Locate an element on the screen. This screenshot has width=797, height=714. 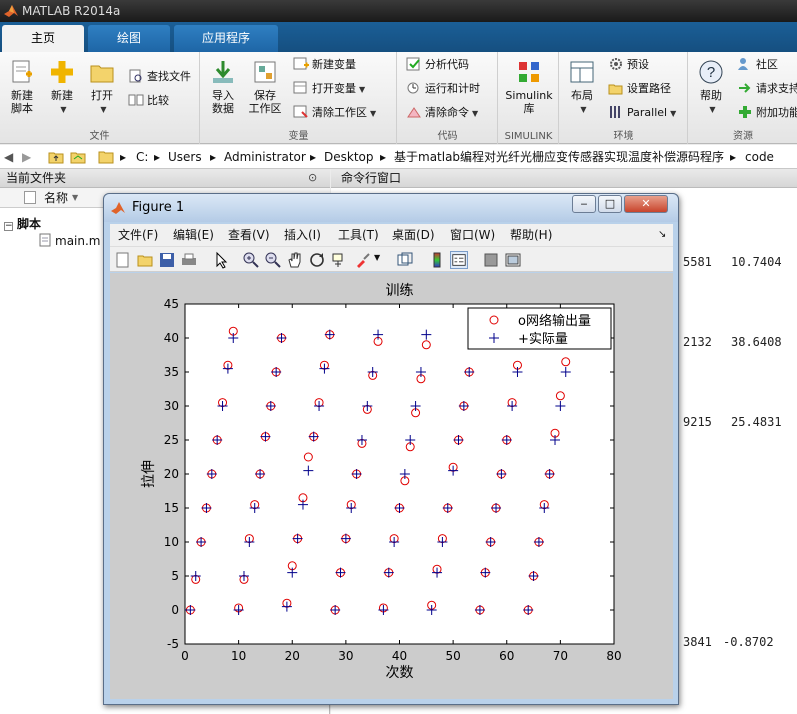
path-part-administrator: Administrator is located at coordinates (265, 157).